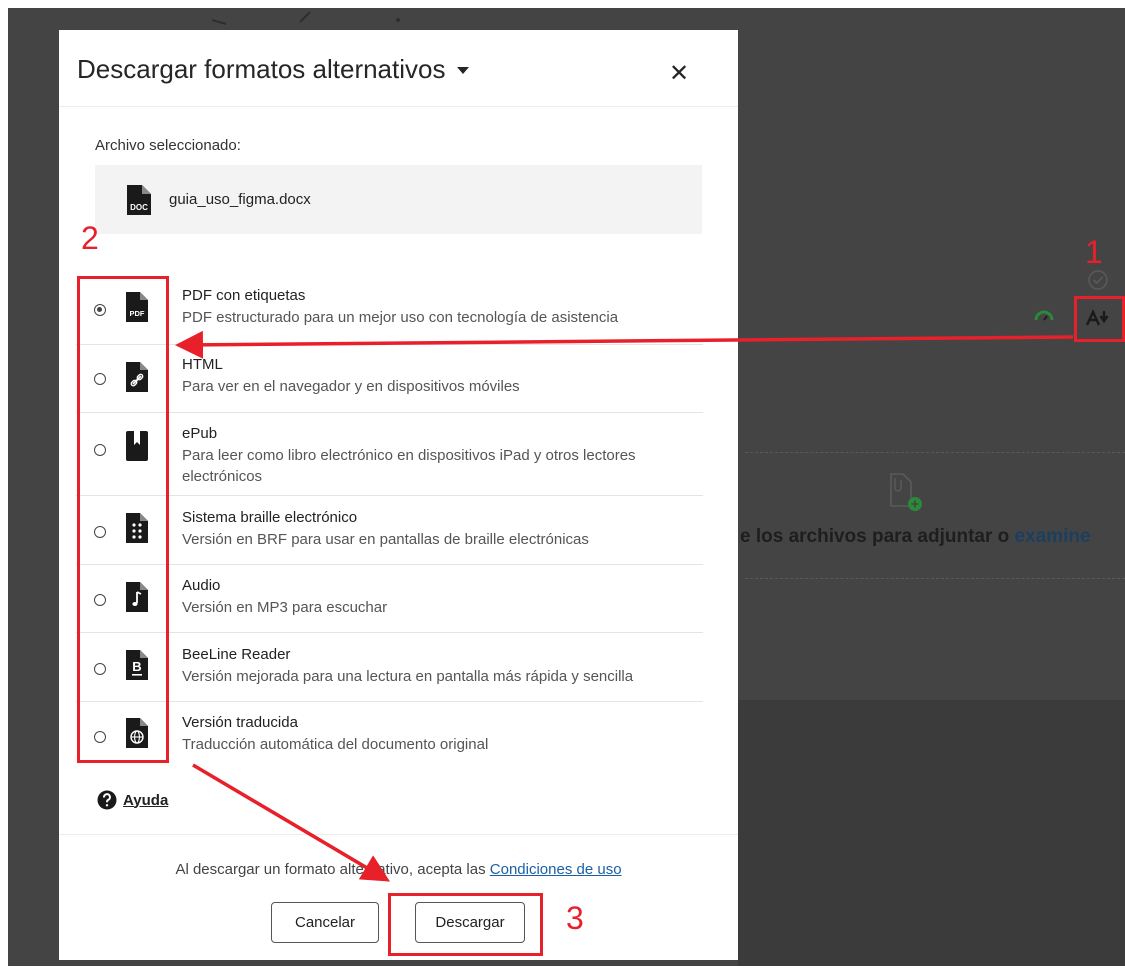 The height and width of the screenshot is (973, 1125). Describe the element at coordinates (624, 344) in the screenshot. I see `arrow-step1-to-step2` at that location.